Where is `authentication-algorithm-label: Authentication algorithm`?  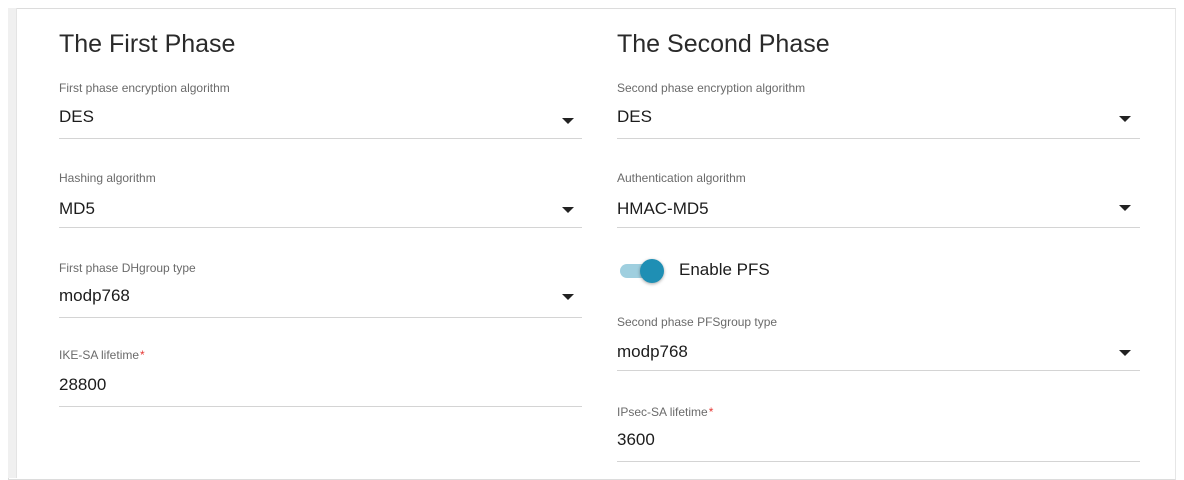 authentication-algorithm-label: Authentication algorithm is located at coordinates (681, 178).